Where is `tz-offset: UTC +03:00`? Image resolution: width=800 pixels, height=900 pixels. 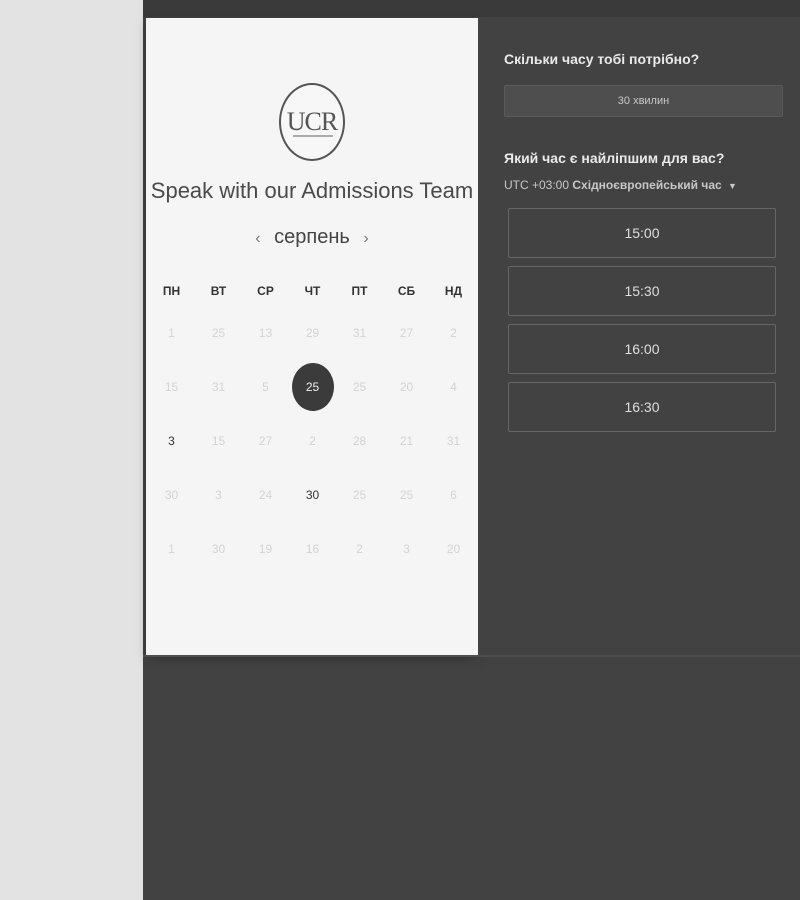 tz-offset: UTC +03:00 is located at coordinates (537, 185).